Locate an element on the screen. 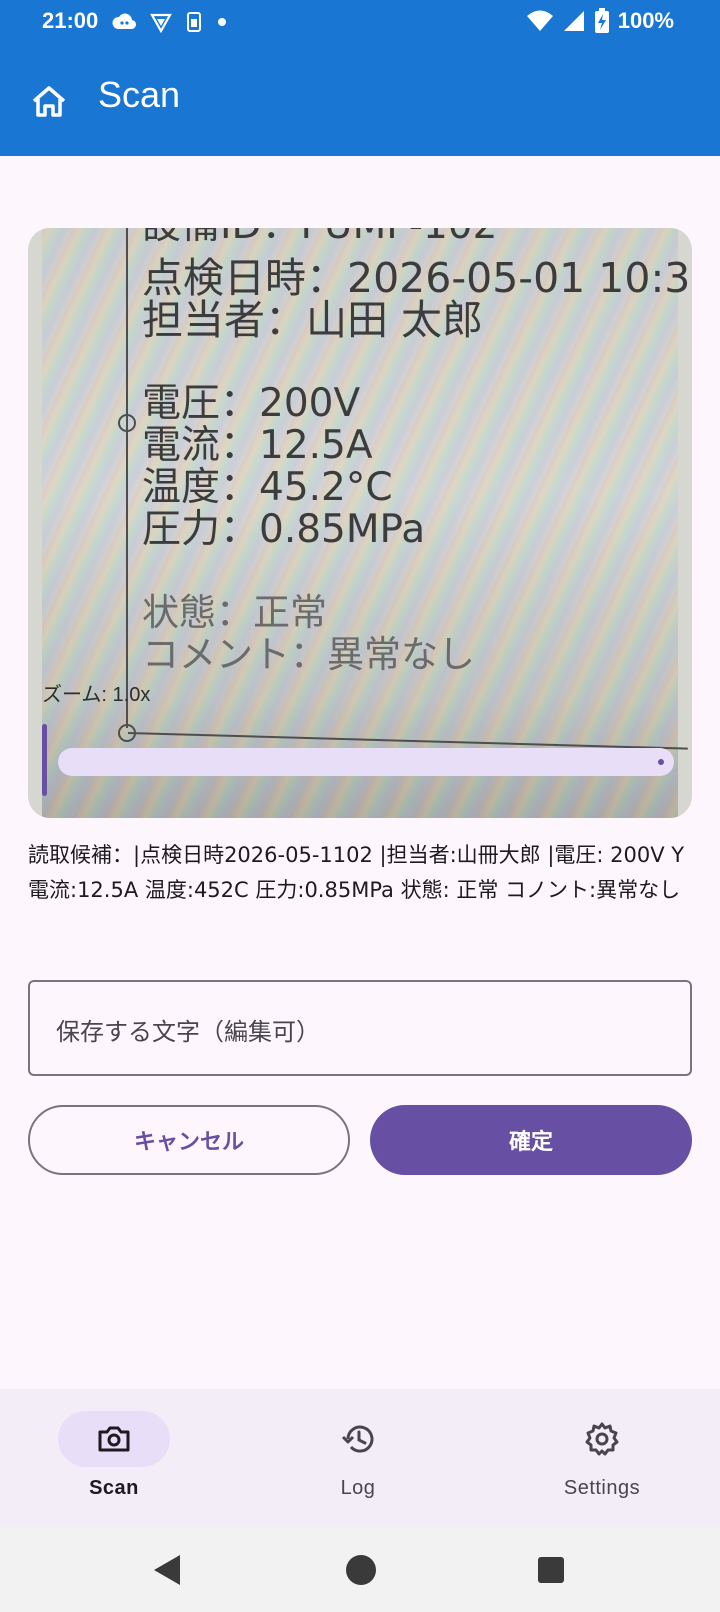 The width and height of the screenshot is (720, 1612). status-time: 21:00 is located at coordinates (70, 20).